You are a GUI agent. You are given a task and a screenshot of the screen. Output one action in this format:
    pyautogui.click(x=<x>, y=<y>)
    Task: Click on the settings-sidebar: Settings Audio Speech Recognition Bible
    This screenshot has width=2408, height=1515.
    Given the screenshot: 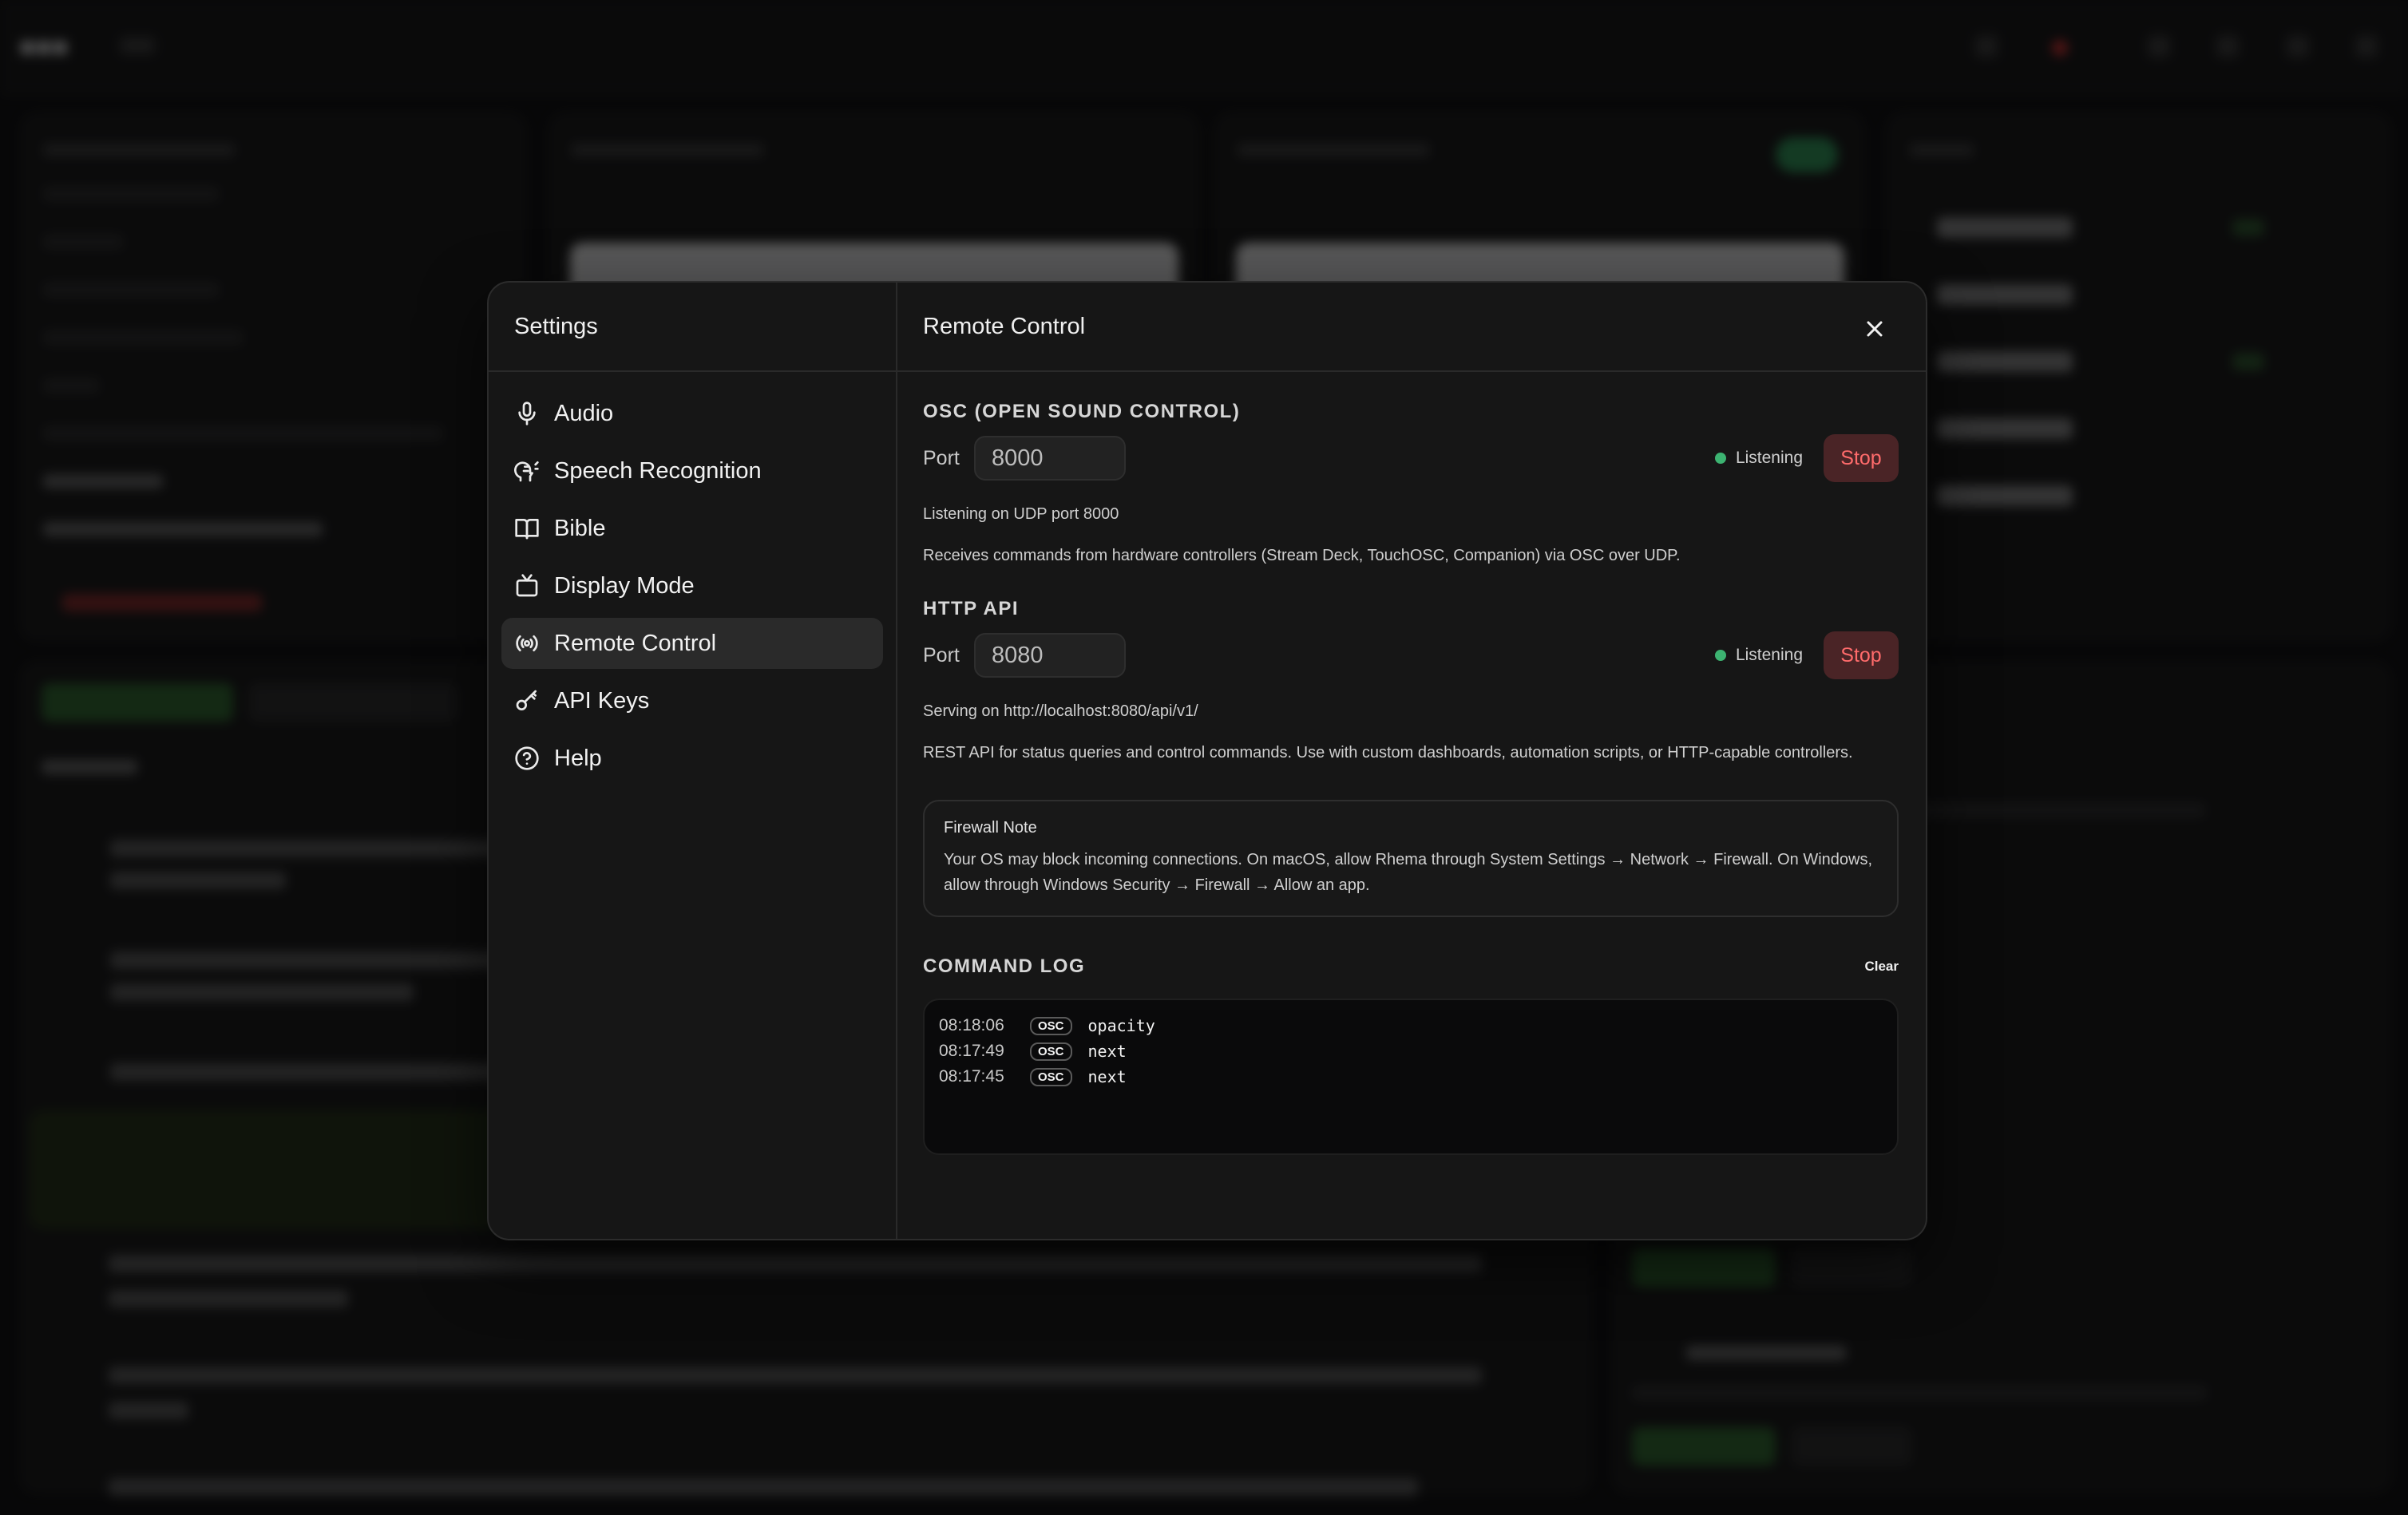 What is the action you would take?
    pyautogui.click(x=693, y=761)
    